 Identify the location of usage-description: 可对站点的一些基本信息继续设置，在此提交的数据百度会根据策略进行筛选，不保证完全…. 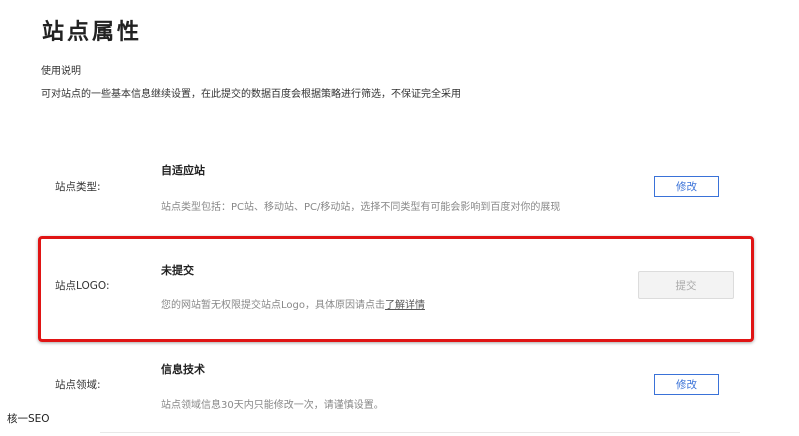
(251, 94).